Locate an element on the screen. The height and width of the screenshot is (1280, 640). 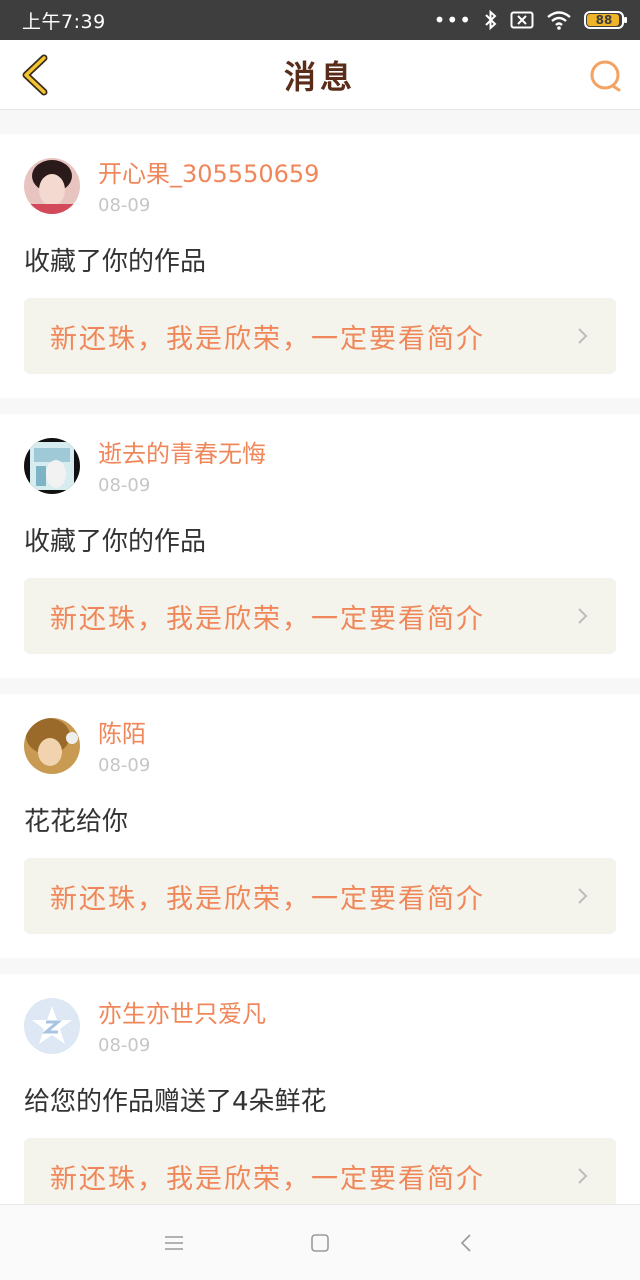
home-nav-button is located at coordinates (320, 1243).